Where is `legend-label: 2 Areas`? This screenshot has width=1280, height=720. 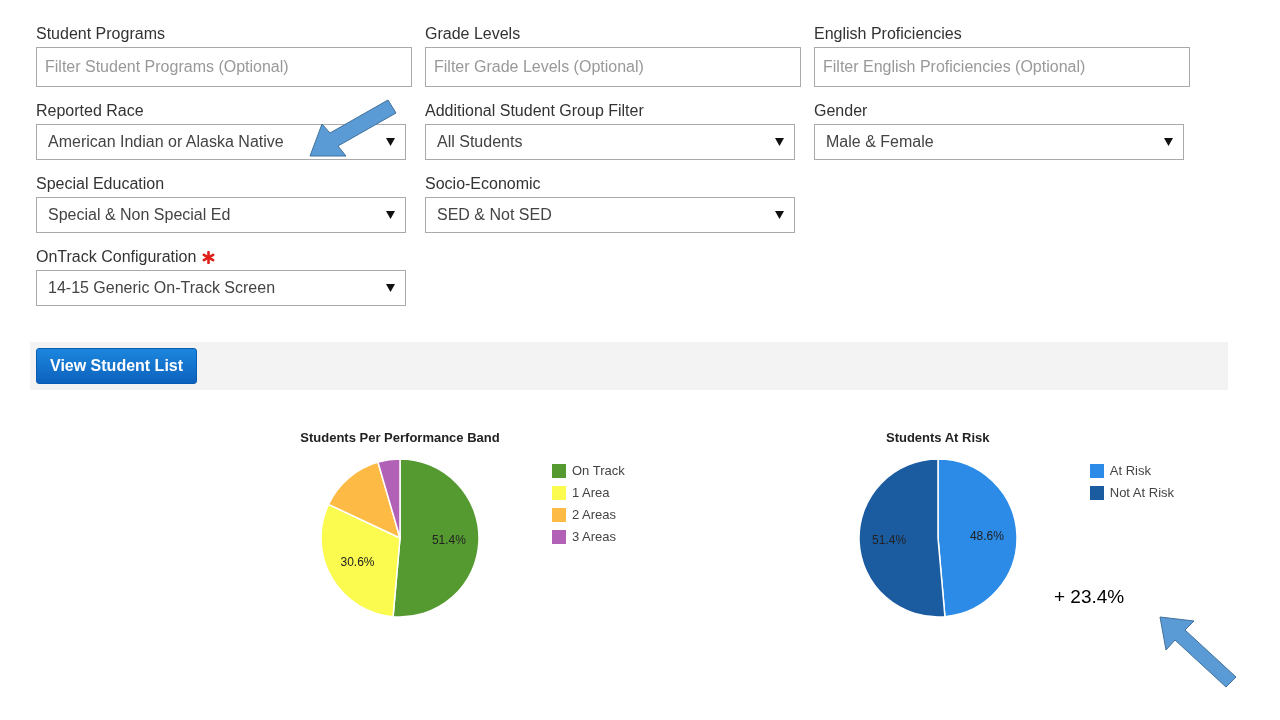 legend-label: 2 Areas is located at coordinates (594, 514).